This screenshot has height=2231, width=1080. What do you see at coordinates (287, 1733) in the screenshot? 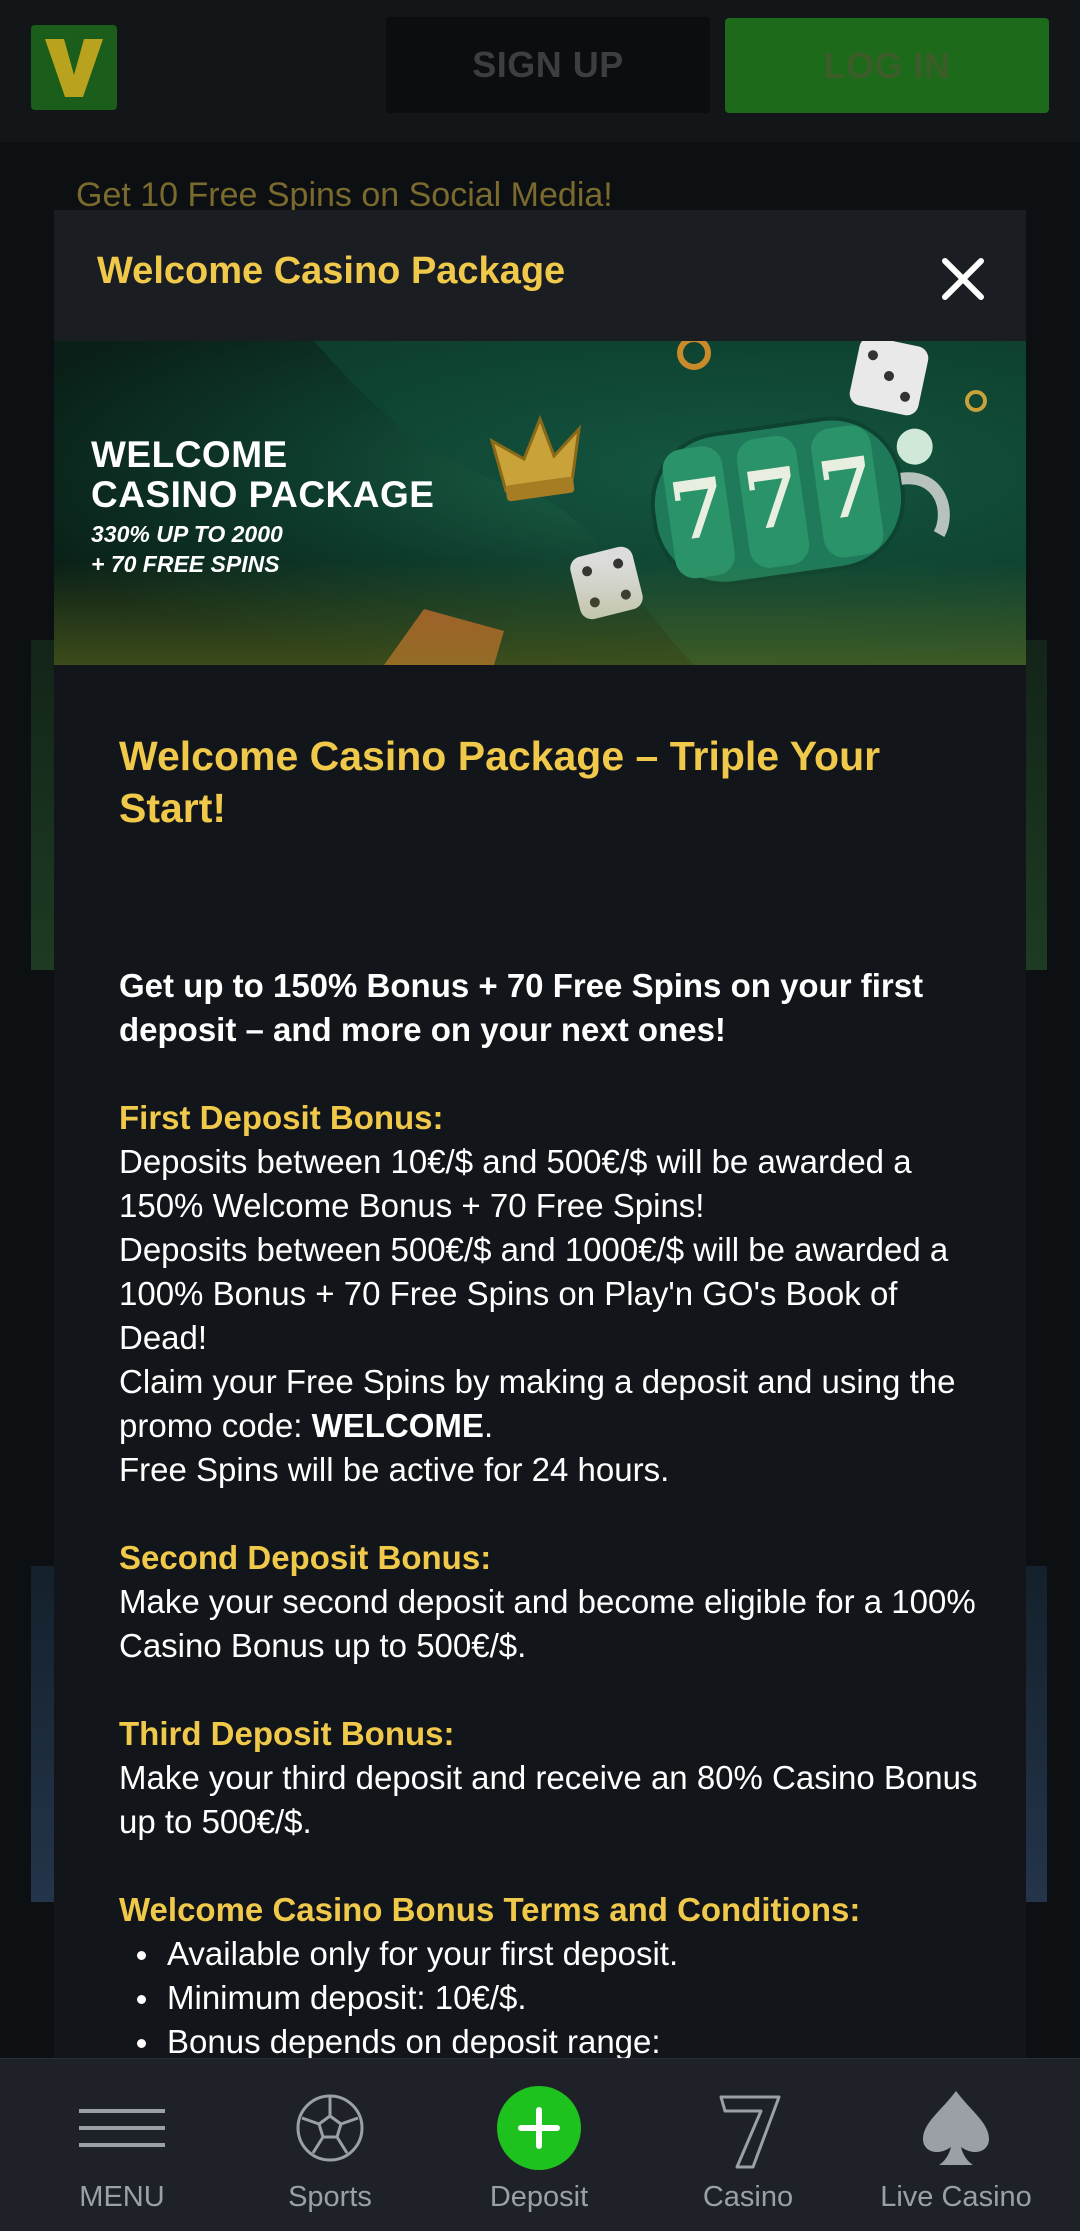
I see `section-title: Third Deposit Bonus:` at bounding box center [287, 1733].